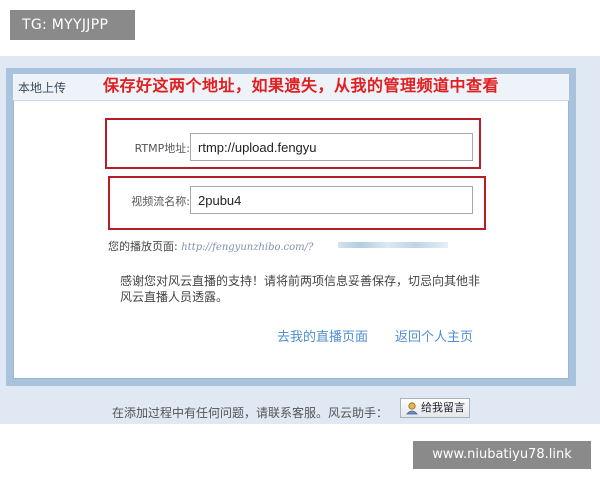 The height and width of the screenshot is (480, 600). I want to click on tab-local-upload: 本地上传, so click(42, 88).